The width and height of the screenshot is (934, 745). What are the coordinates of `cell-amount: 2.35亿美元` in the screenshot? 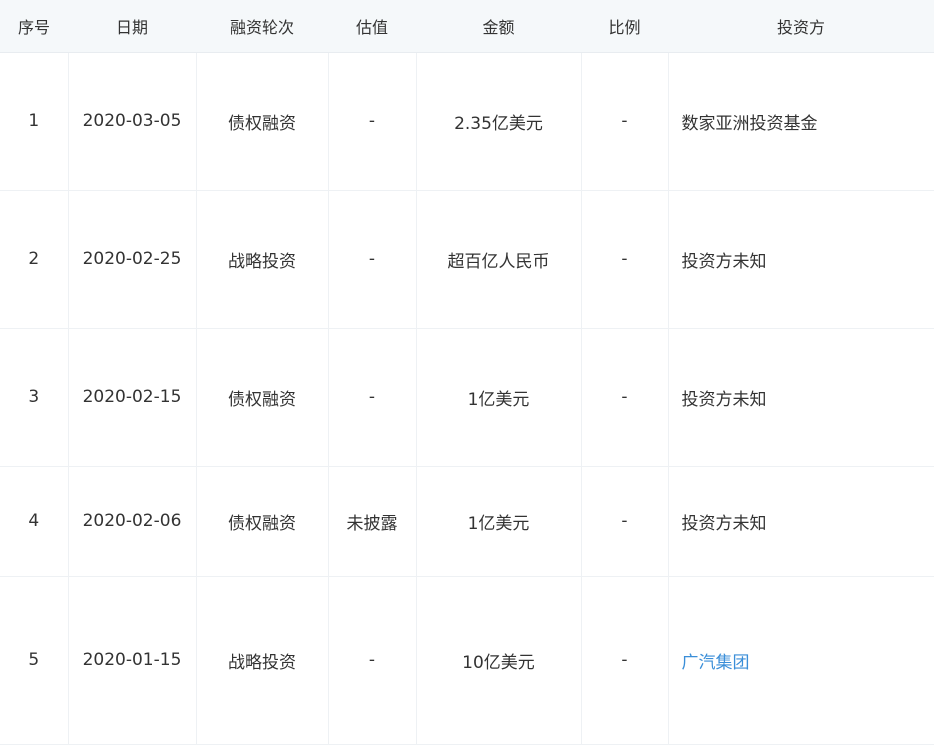 It's located at (499, 121).